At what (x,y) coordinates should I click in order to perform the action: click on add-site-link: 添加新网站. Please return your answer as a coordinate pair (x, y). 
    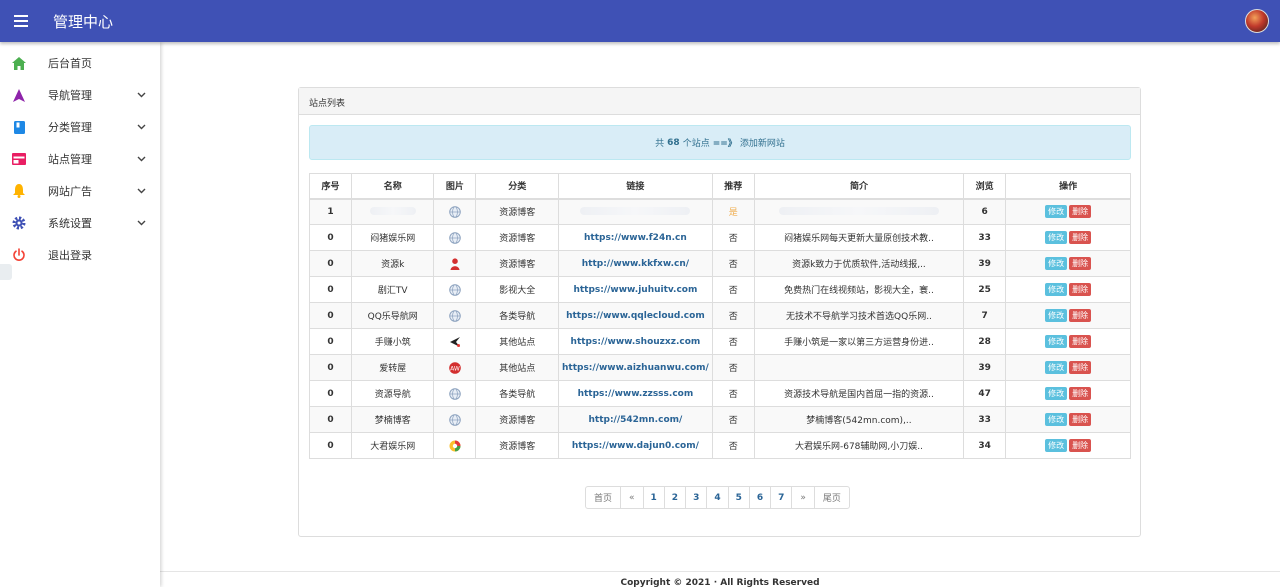
    Looking at the image, I should click on (762, 142).